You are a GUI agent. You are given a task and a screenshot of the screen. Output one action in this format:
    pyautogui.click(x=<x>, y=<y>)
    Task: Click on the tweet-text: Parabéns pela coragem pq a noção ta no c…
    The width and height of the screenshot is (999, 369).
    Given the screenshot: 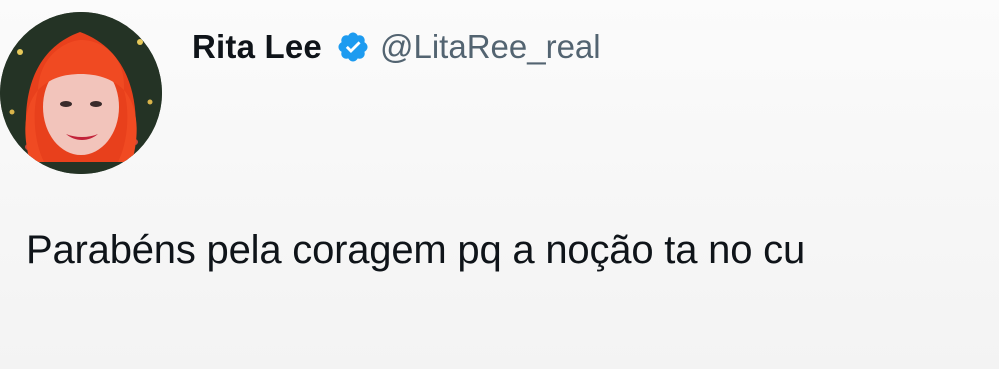 What is the action you would take?
    pyautogui.click(x=416, y=250)
    